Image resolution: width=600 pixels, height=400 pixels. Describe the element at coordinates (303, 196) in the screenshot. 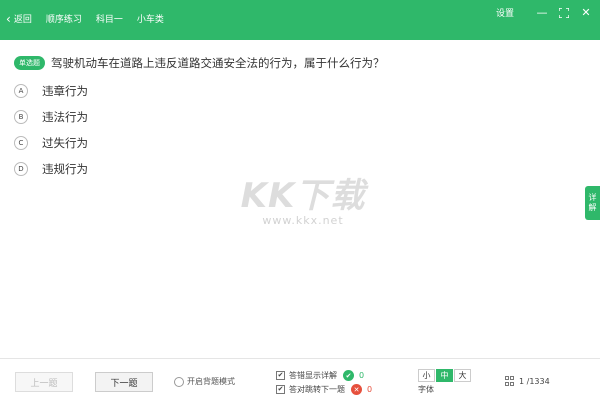

I see `watermark-logo: KK下载` at that location.